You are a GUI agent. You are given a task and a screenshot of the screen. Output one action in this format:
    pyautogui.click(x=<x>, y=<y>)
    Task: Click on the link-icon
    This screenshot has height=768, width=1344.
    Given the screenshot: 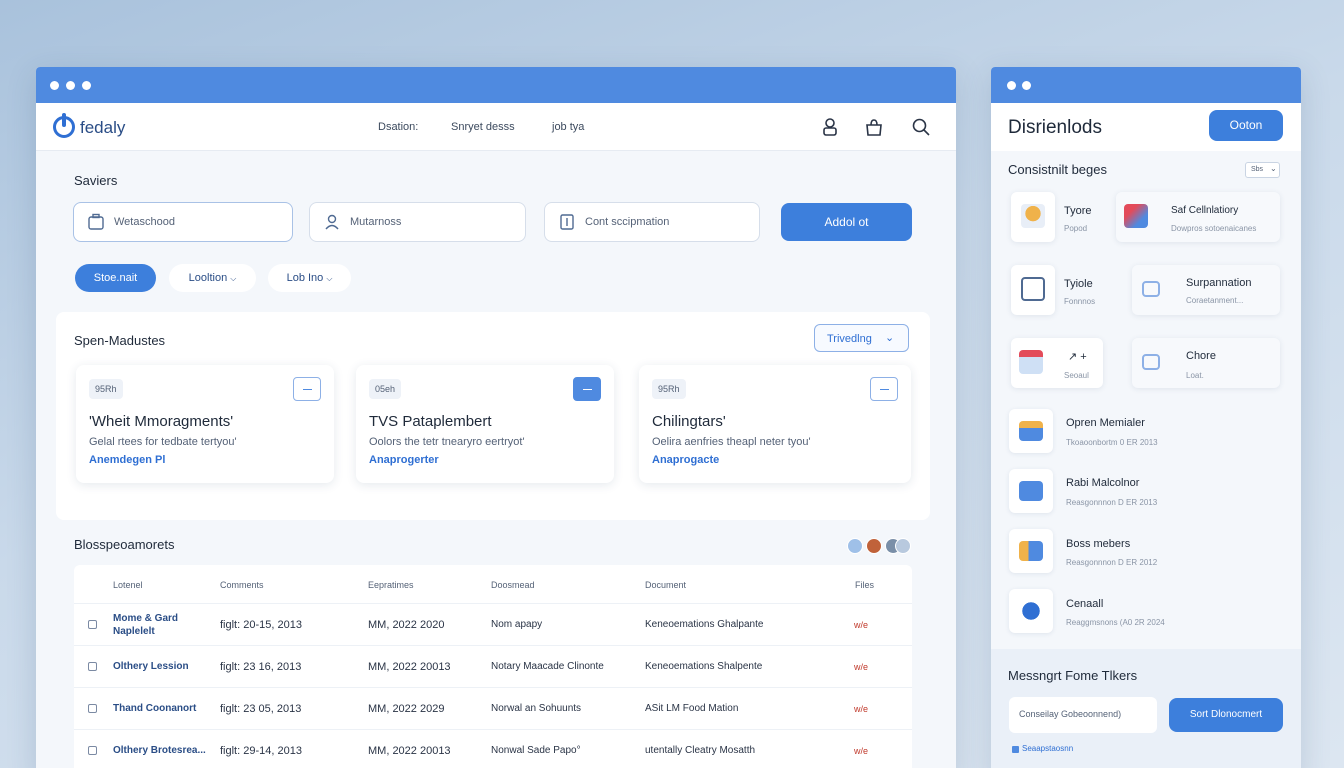 What is the action you would take?
    pyautogui.click(x=1015, y=749)
    